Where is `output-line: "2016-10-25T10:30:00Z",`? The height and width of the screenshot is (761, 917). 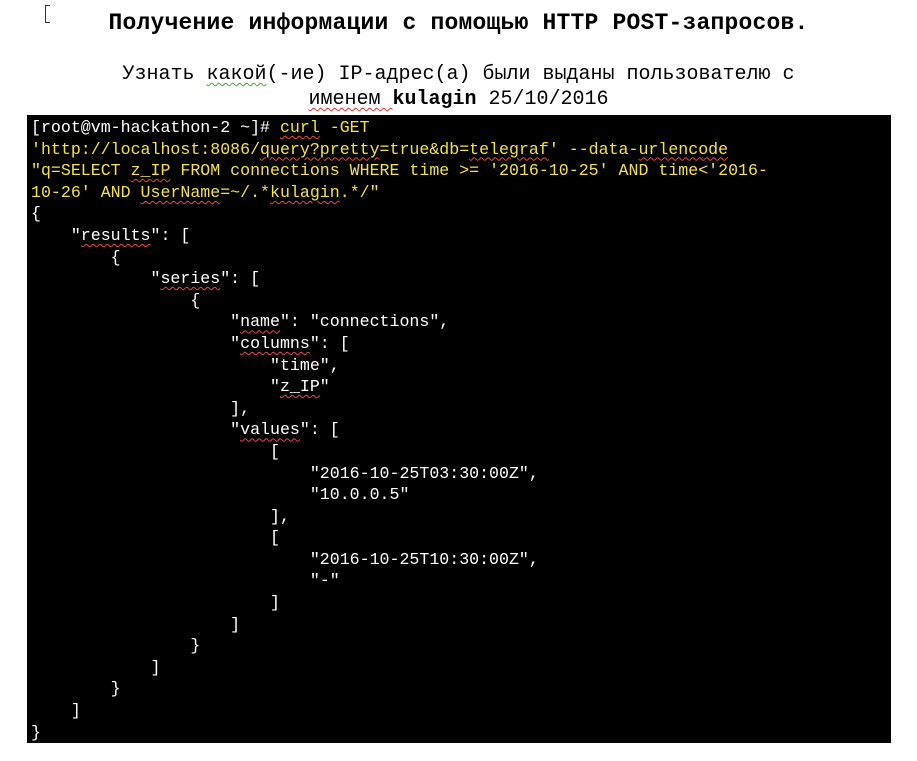 output-line: "2016-10-25T10:30:00Z", is located at coordinates (285, 559).